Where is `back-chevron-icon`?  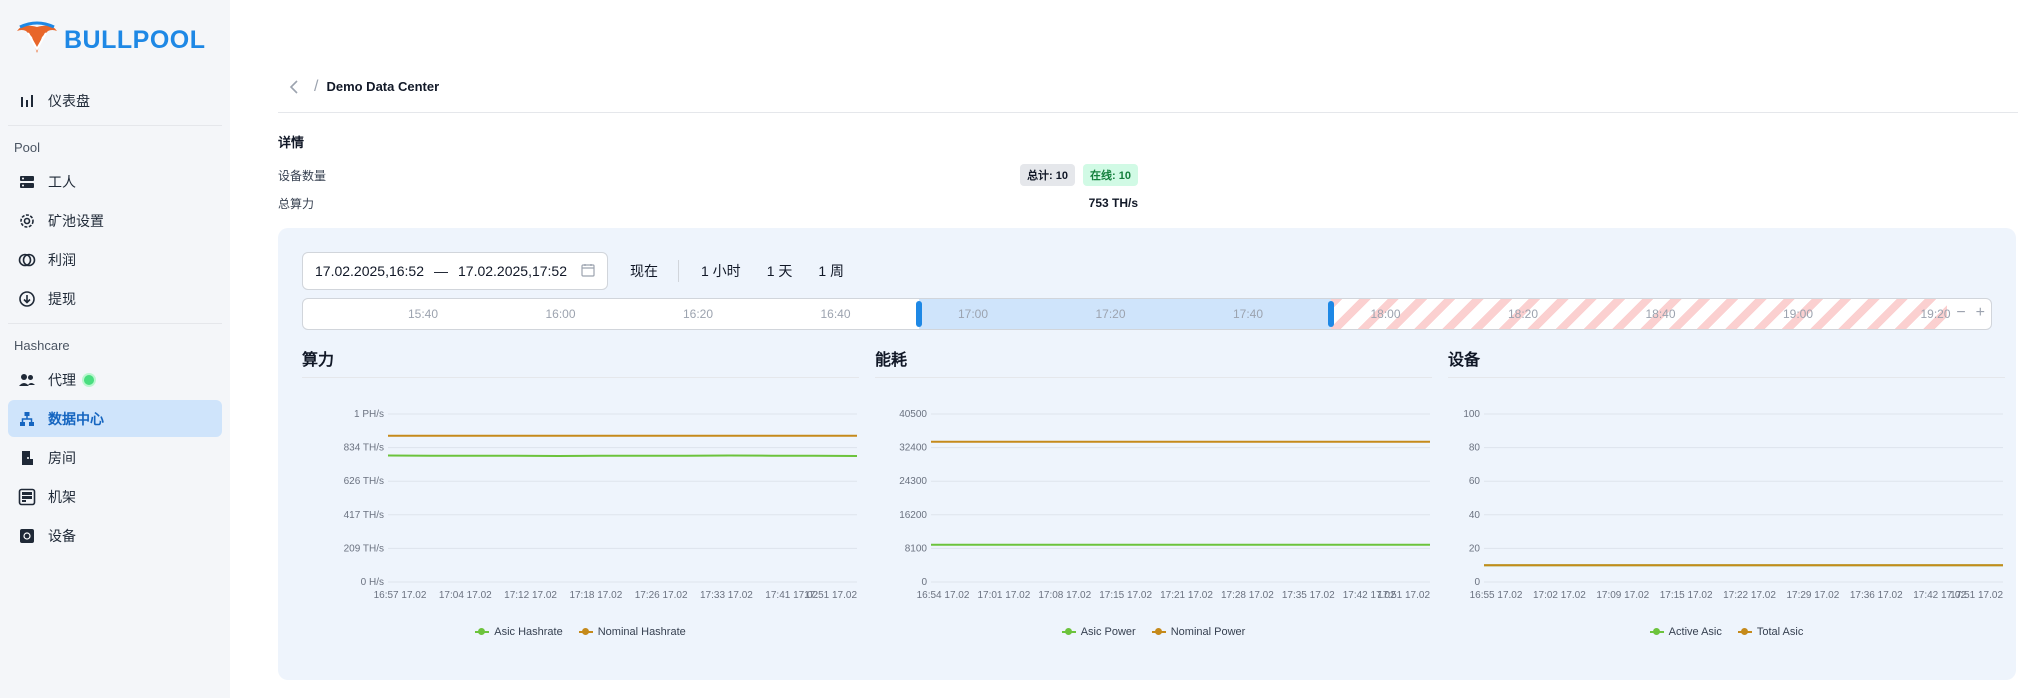
back-chevron-icon is located at coordinates (294, 87).